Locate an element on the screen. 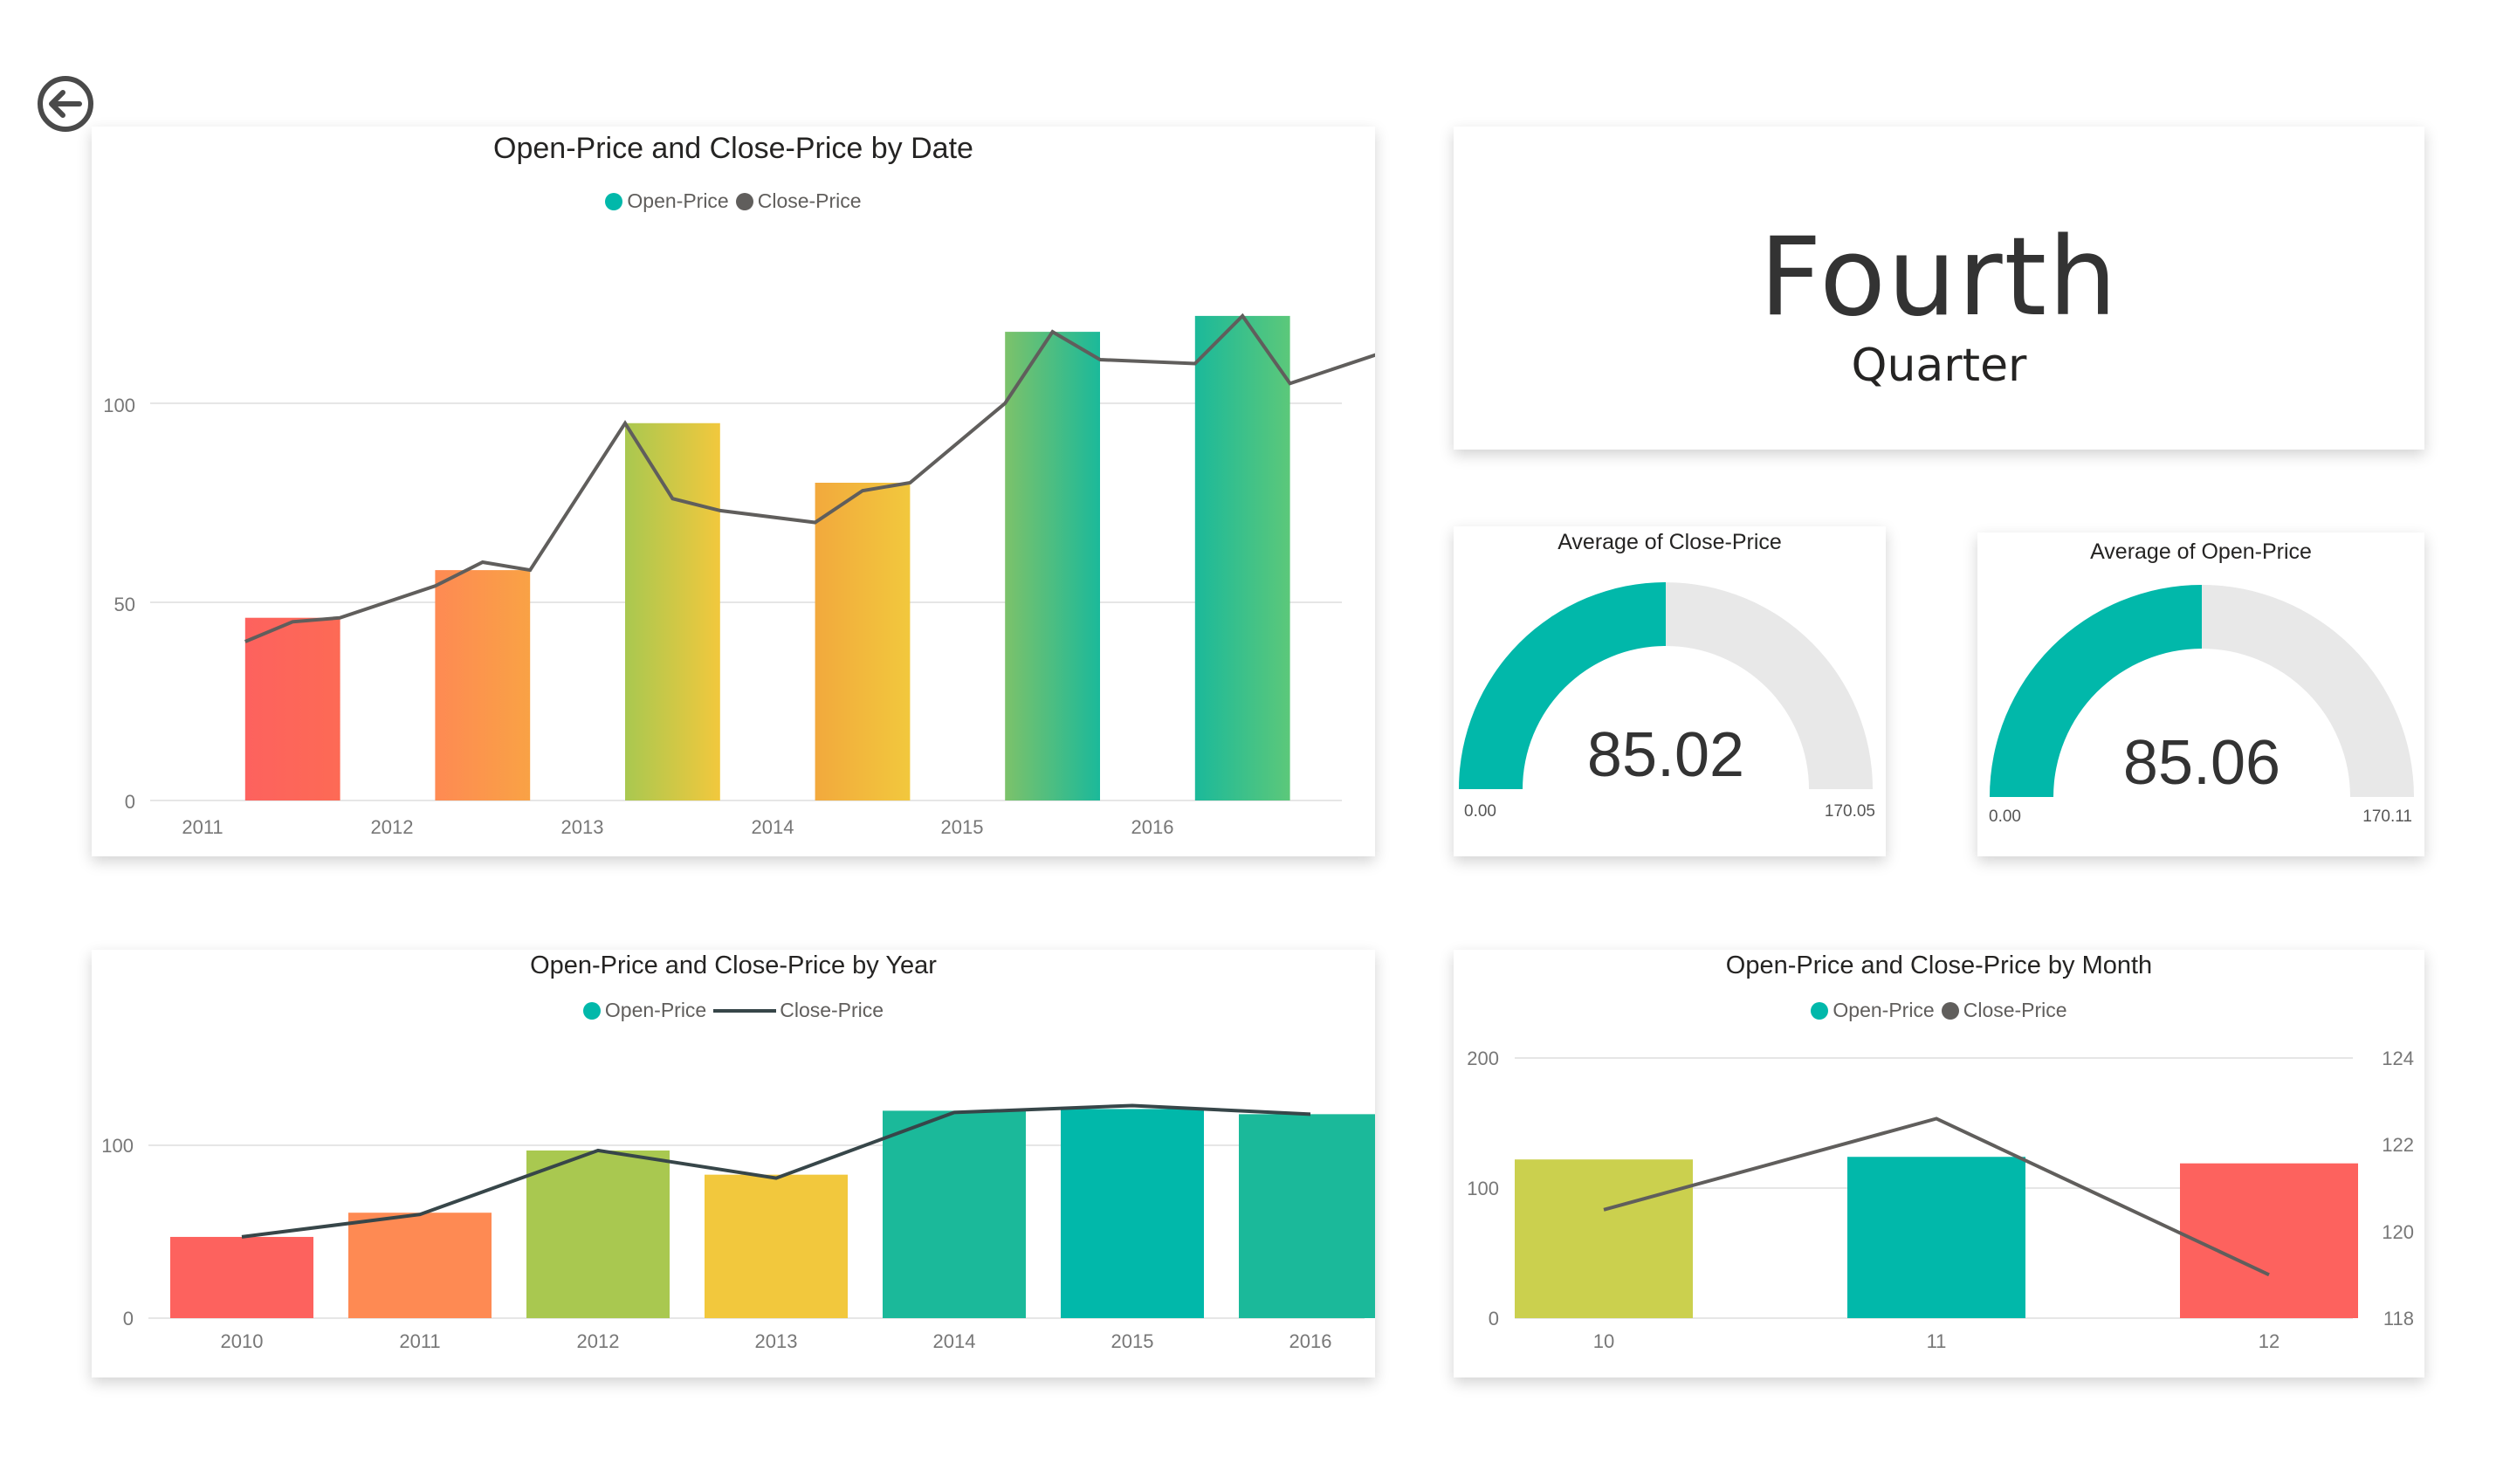 Image resolution: width=2503 pixels, height=1484 pixels. x-tick-label: 2010 is located at coordinates (243, 1341).